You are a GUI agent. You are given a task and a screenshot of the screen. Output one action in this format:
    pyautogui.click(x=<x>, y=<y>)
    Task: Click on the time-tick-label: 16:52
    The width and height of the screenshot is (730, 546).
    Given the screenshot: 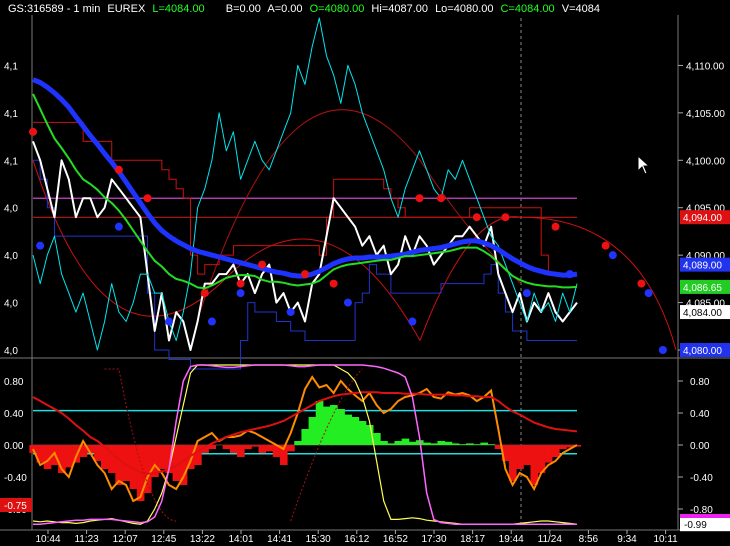 What is the action you would take?
    pyautogui.click(x=395, y=539)
    